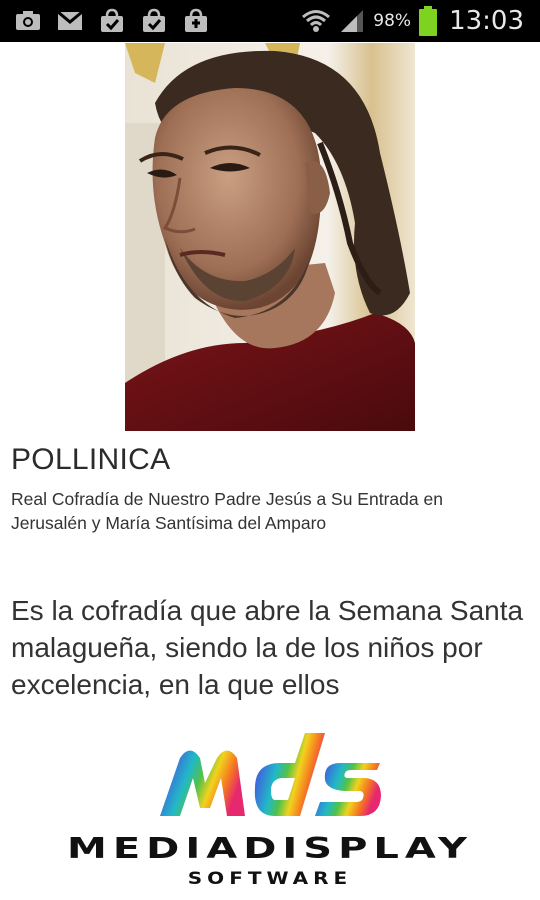  Describe the element at coordinates (270, 774) in the screenshot. I see `mds-logo-mark` at that location.